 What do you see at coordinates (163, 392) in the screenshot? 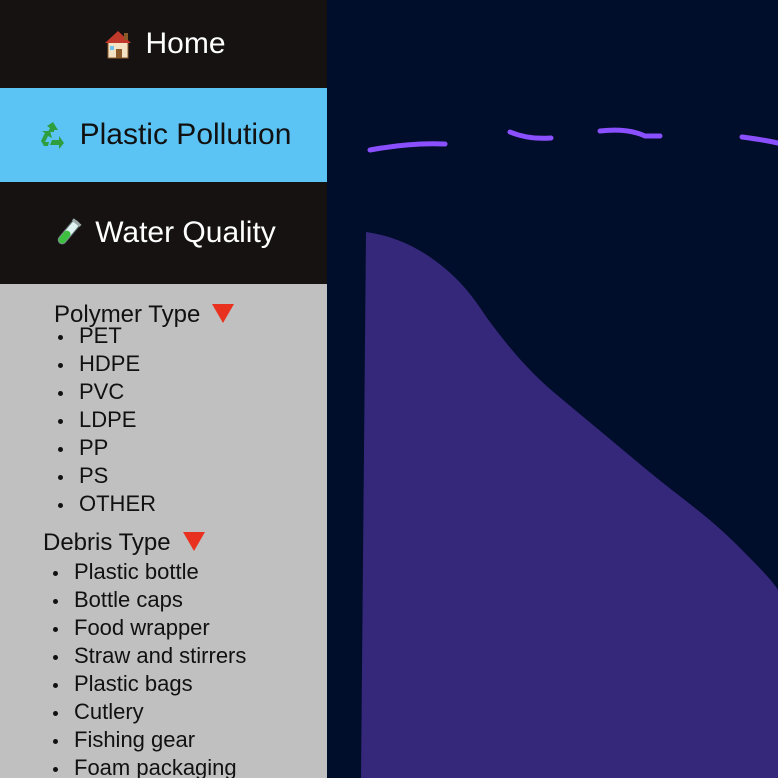
I see `list-item: PVC` at bounding box center [163, 392].